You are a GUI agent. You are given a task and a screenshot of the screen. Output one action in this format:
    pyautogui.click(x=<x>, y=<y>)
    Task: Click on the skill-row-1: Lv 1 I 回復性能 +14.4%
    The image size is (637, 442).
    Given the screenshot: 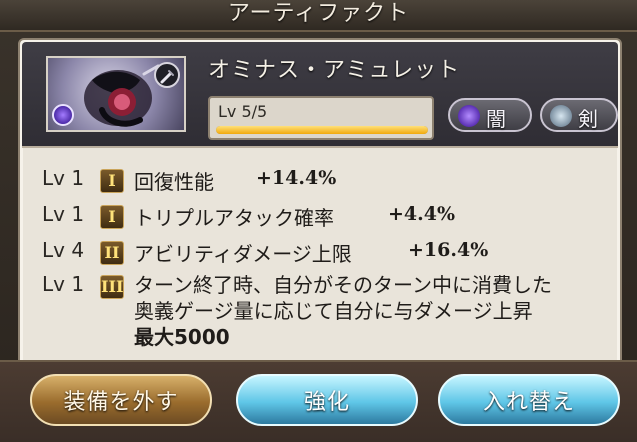 What is the action you would take?
    pyautogui.click(x=322, y=181)
    